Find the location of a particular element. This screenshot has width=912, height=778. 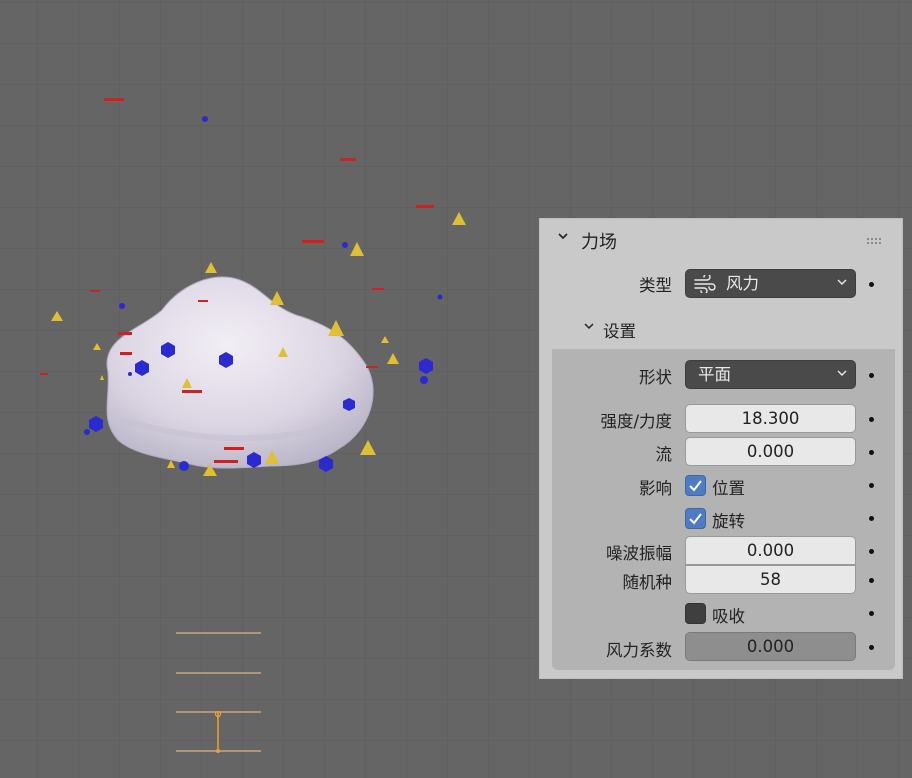

wind-factor-label: 风力系数 is located at coordinates (639, 650).